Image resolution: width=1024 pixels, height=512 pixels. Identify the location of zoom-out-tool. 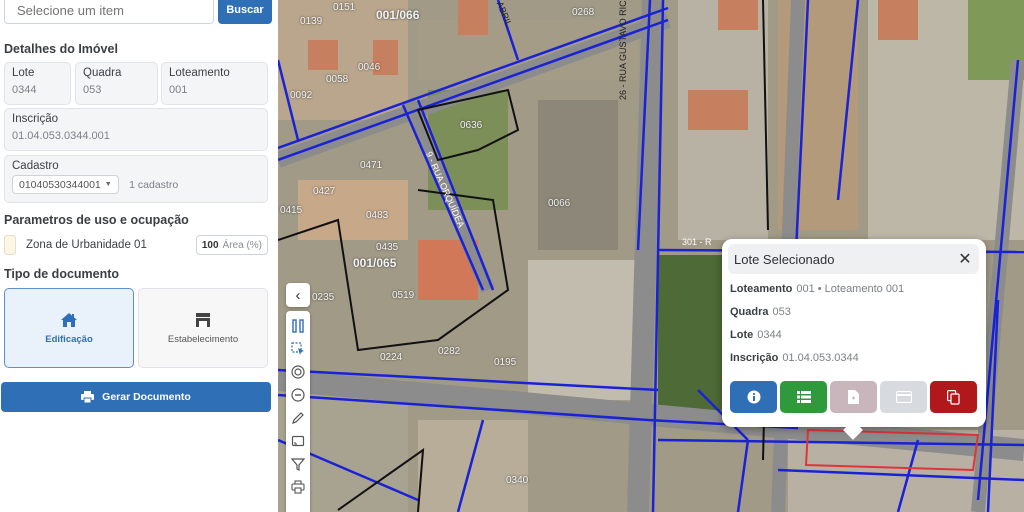
(298, 395).